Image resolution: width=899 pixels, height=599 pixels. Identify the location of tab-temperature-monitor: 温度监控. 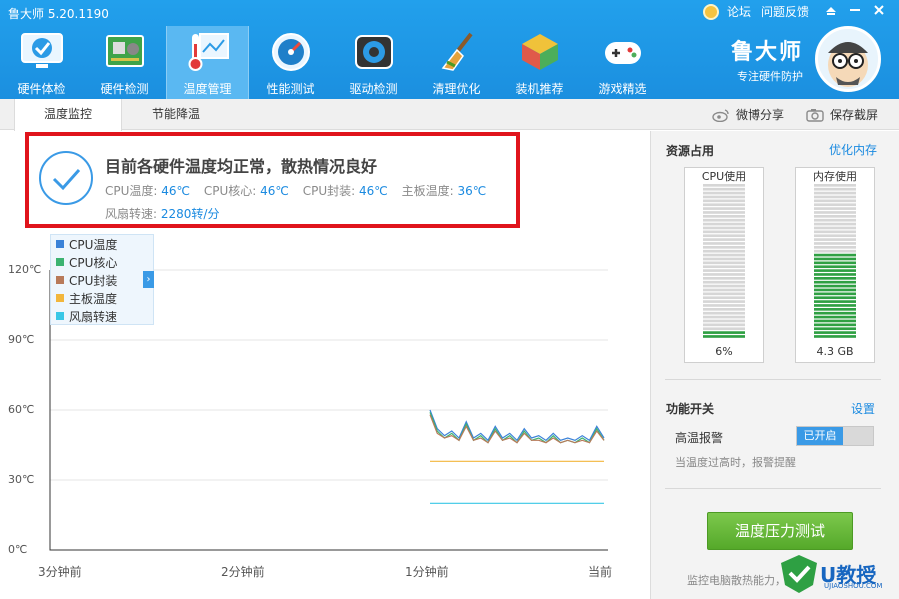
(68, 115).